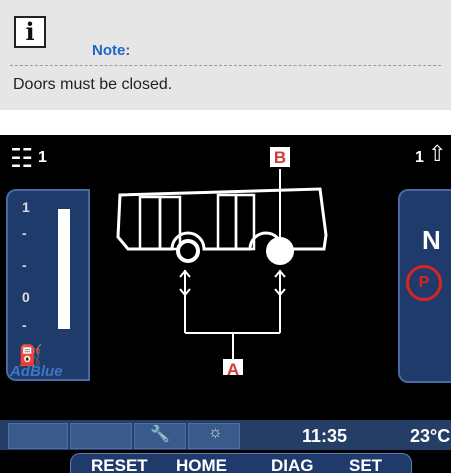 Image resolution: width=451 pixels, height=473 pixels. Describe the element at coordinates (111, 50) in the screenshot. I see `note-title: Note:` at that location.